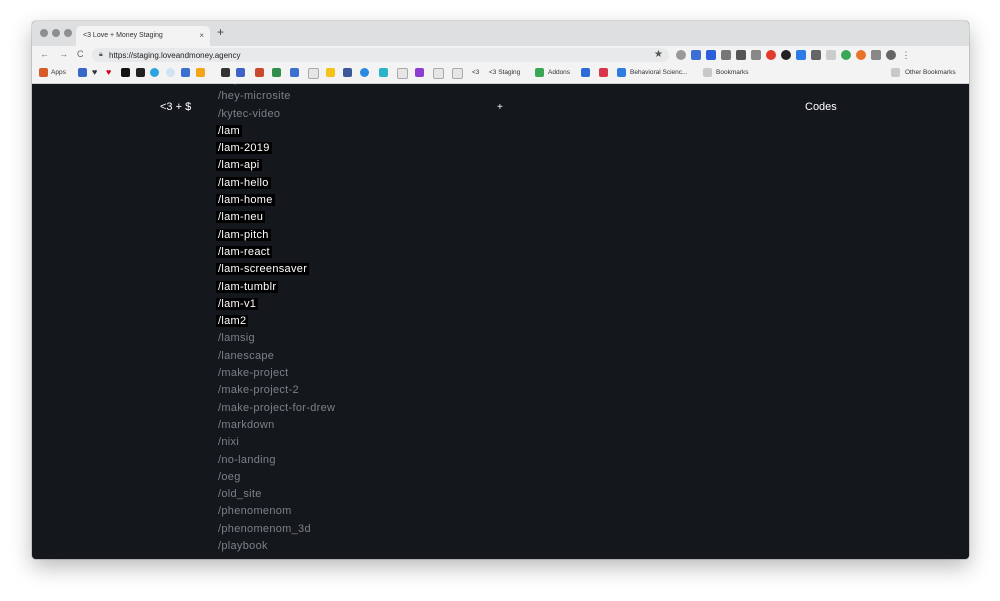 Image resolution: width=1000 pixels, height=601 pixels. I want to click on back-button: ←, so click(44, 54).